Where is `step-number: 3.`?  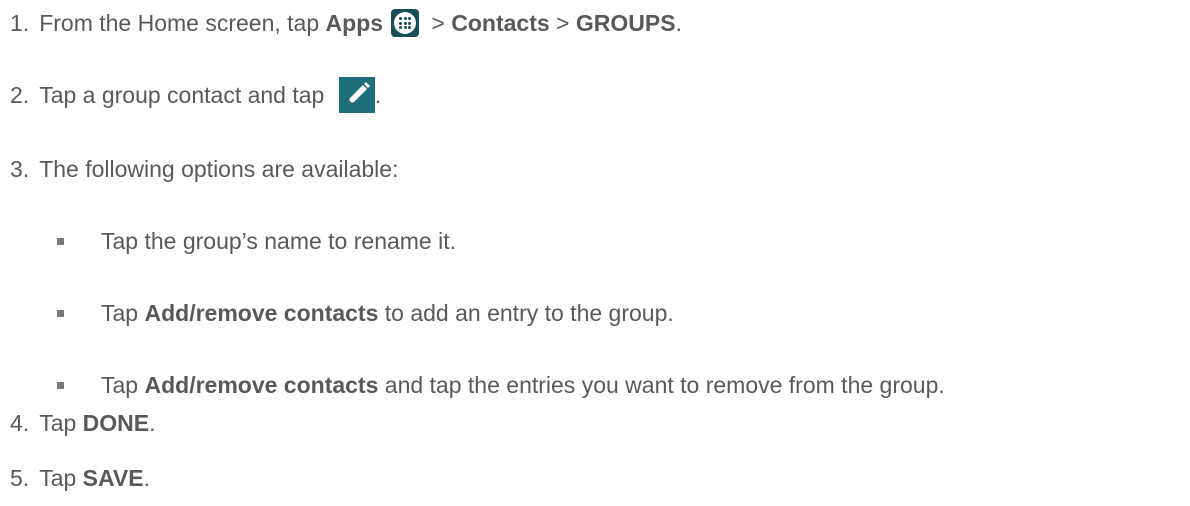 step-number: 3. is located at coordinates (20, 169).